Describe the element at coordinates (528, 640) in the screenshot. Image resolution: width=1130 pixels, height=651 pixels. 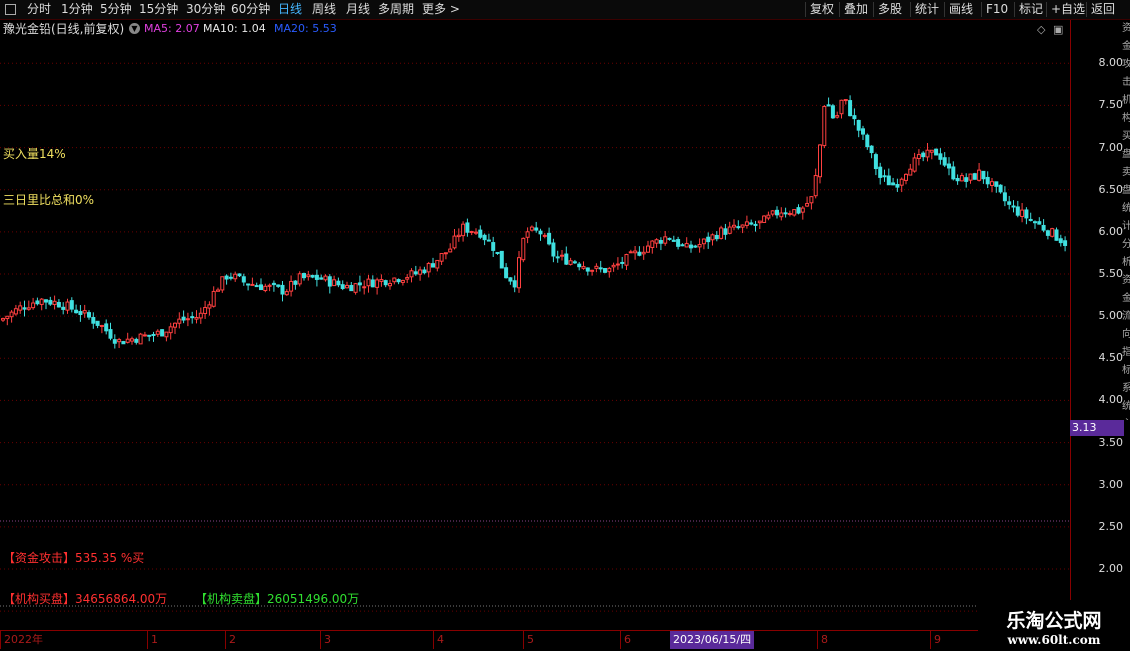
I see `time-tick-label: 5` at that location.